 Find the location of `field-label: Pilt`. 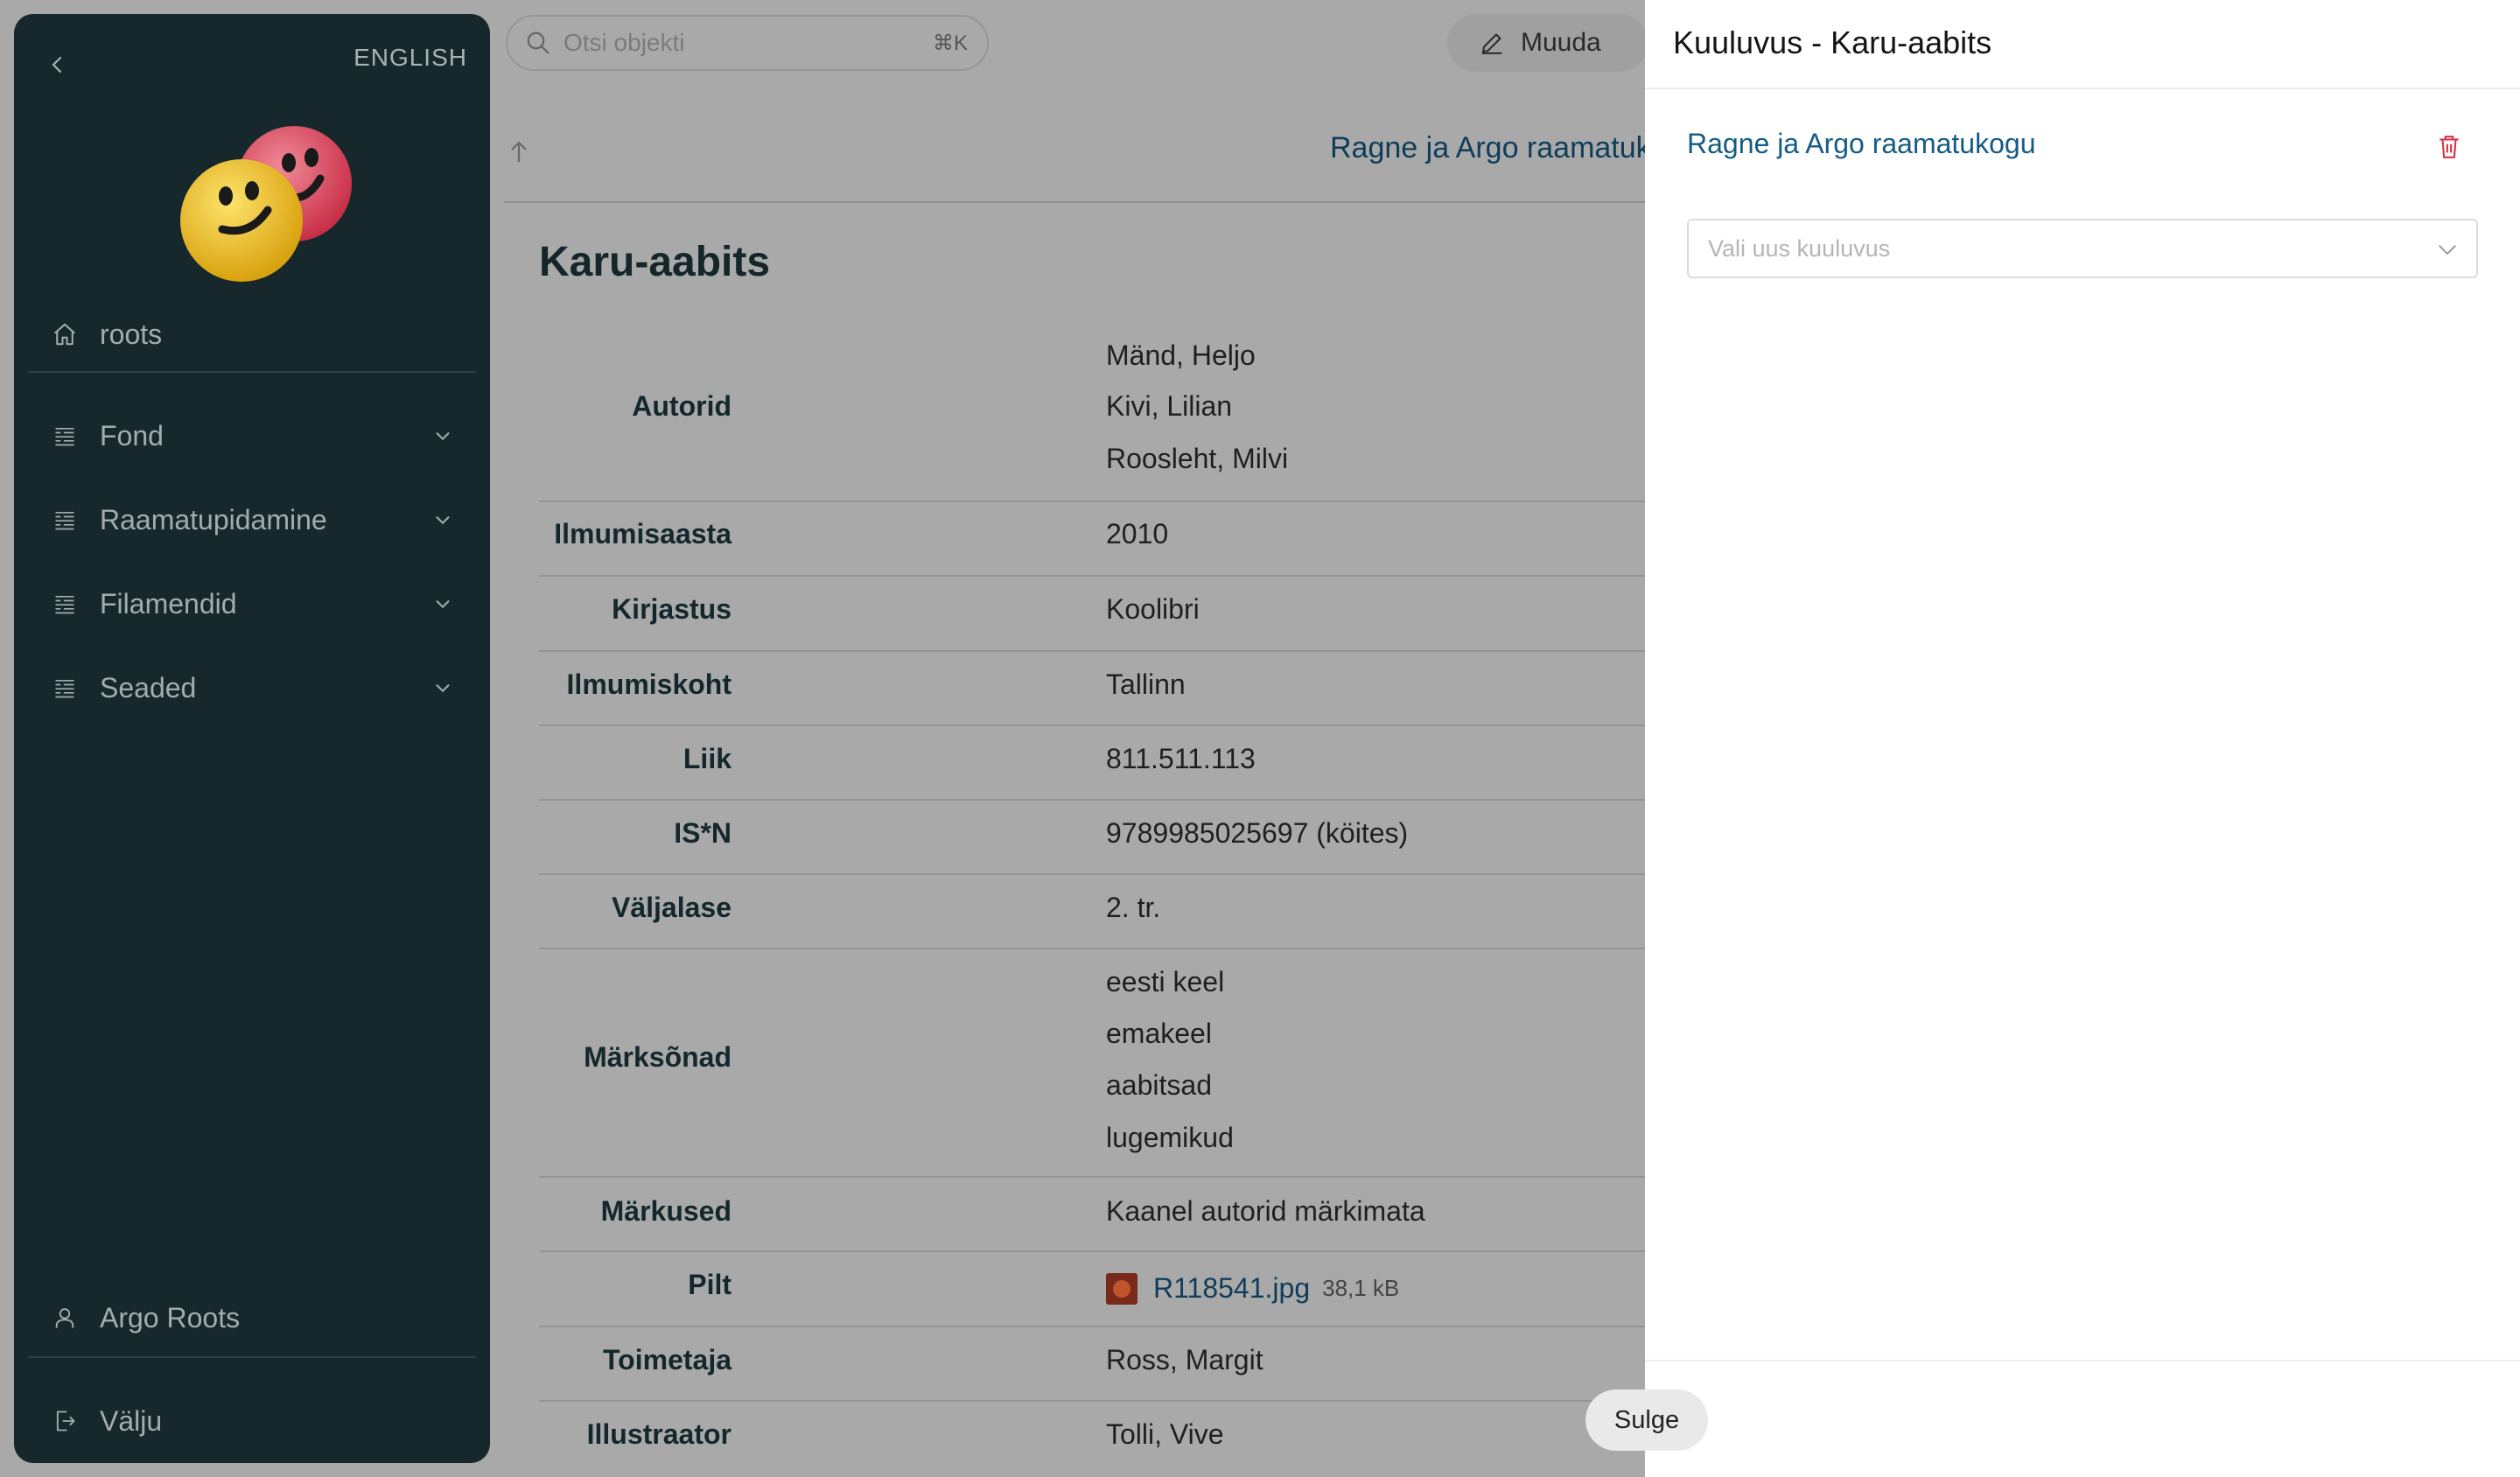

field-label: Pilt is located at coordinates (710, 1284).